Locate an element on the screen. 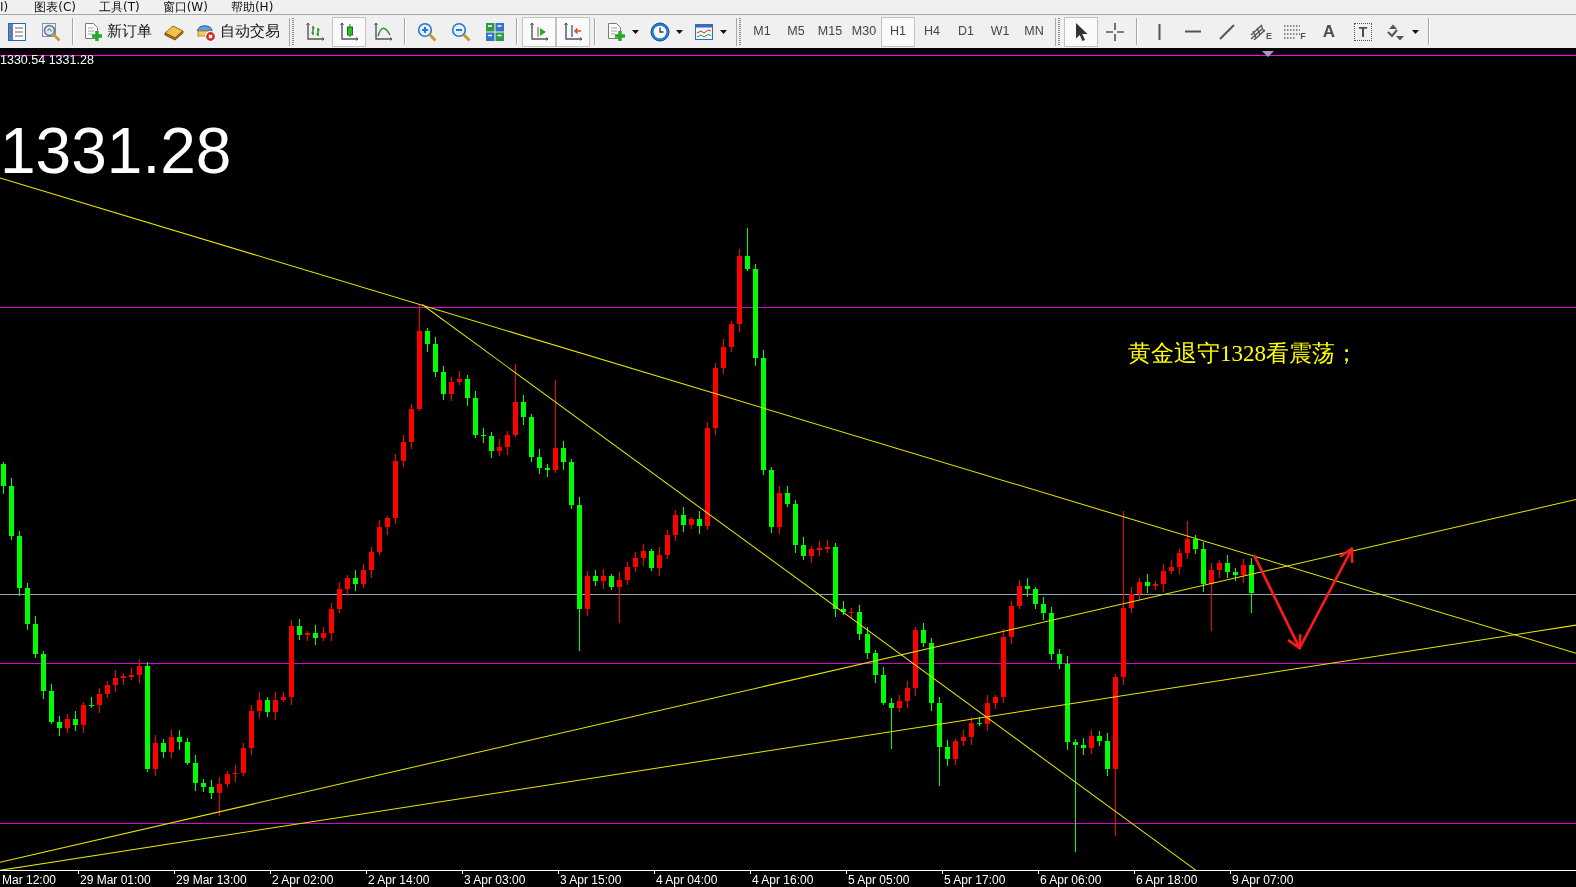 The height and width of the screenshot is (887, 1576). shift-marker-icon is located at coordinates (1268, 54).